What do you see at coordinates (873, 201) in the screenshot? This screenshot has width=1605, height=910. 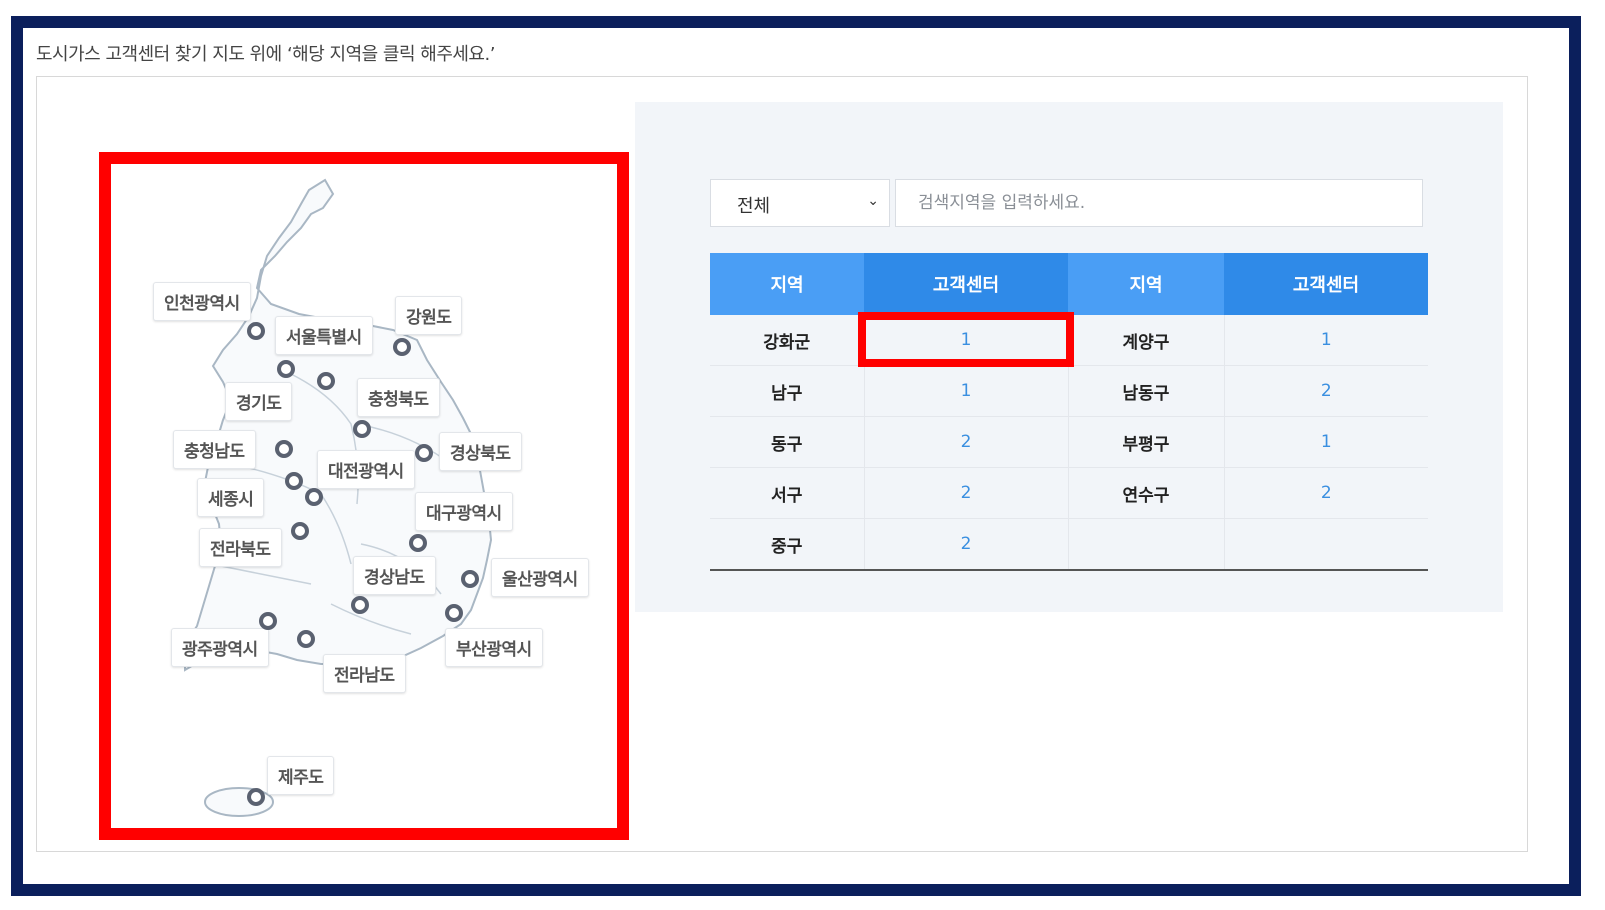 I see `chevron-down-icon: ⌄` at bounding box center [873, 201].